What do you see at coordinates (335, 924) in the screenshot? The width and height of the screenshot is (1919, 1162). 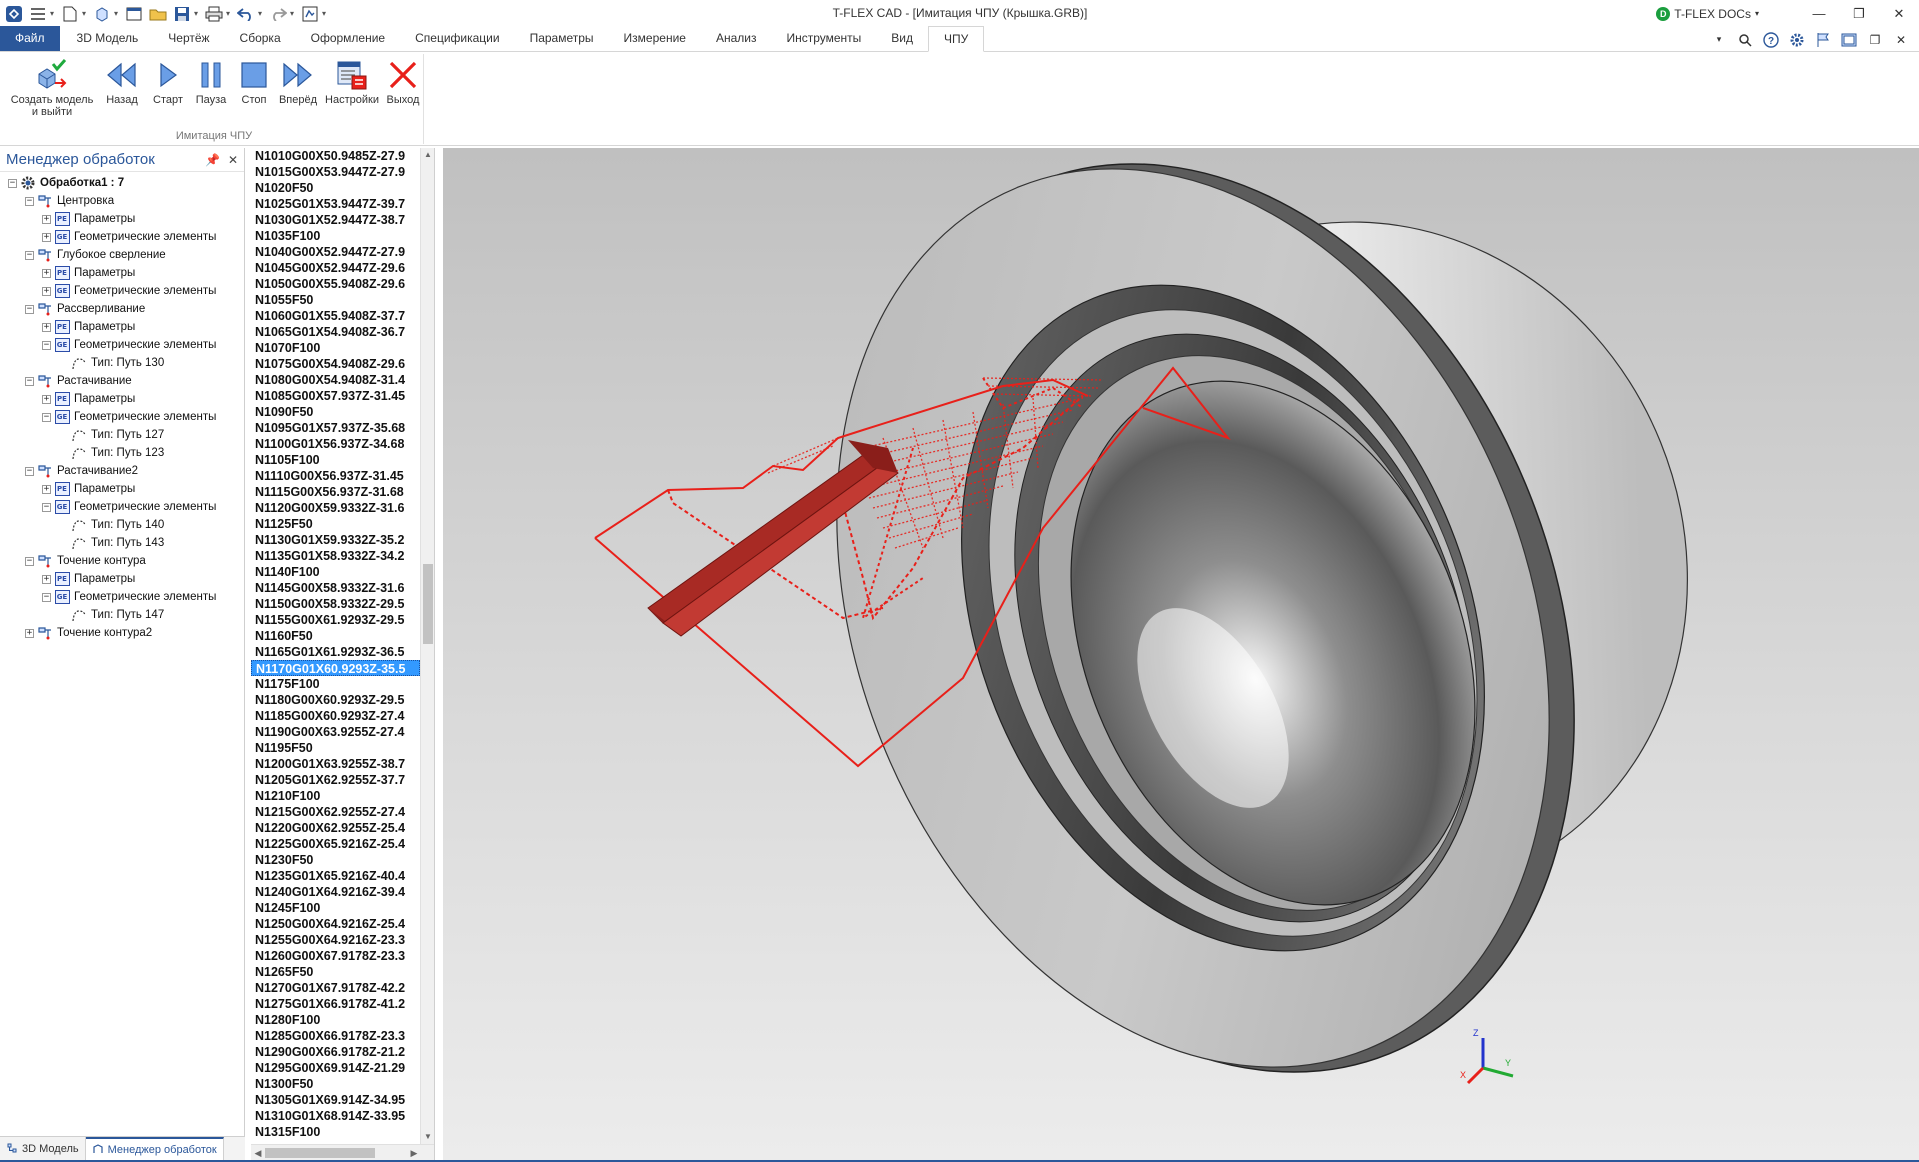 I see `gcode-line: N1250G00X64.9216Z-25.4` at bounding box center [335, 924].